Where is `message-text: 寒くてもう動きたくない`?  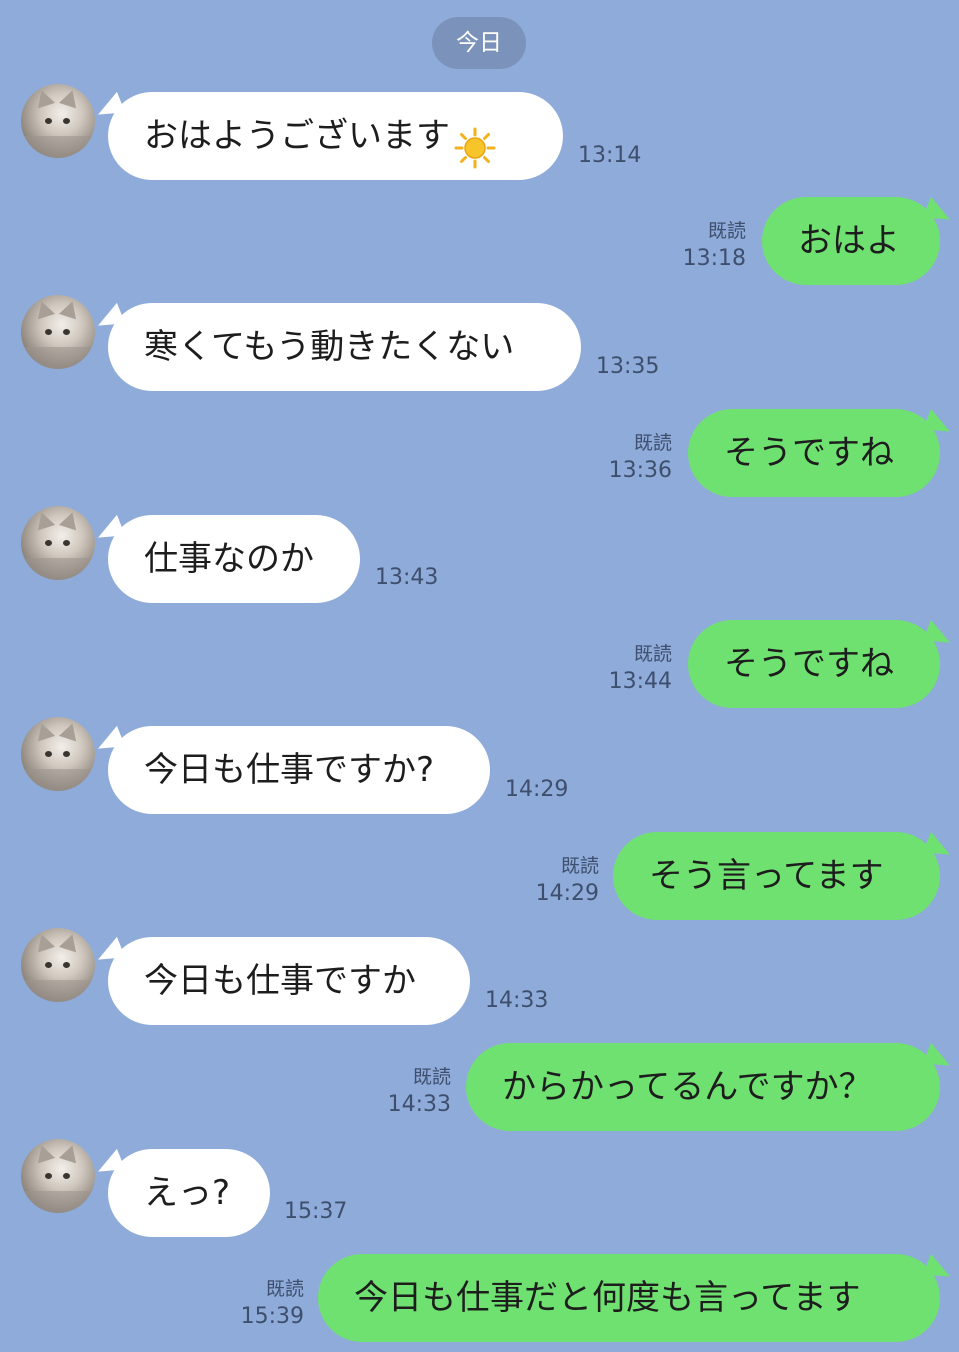 message-text: 寒くてもう動きたくない is located at coordinates (329, 347).